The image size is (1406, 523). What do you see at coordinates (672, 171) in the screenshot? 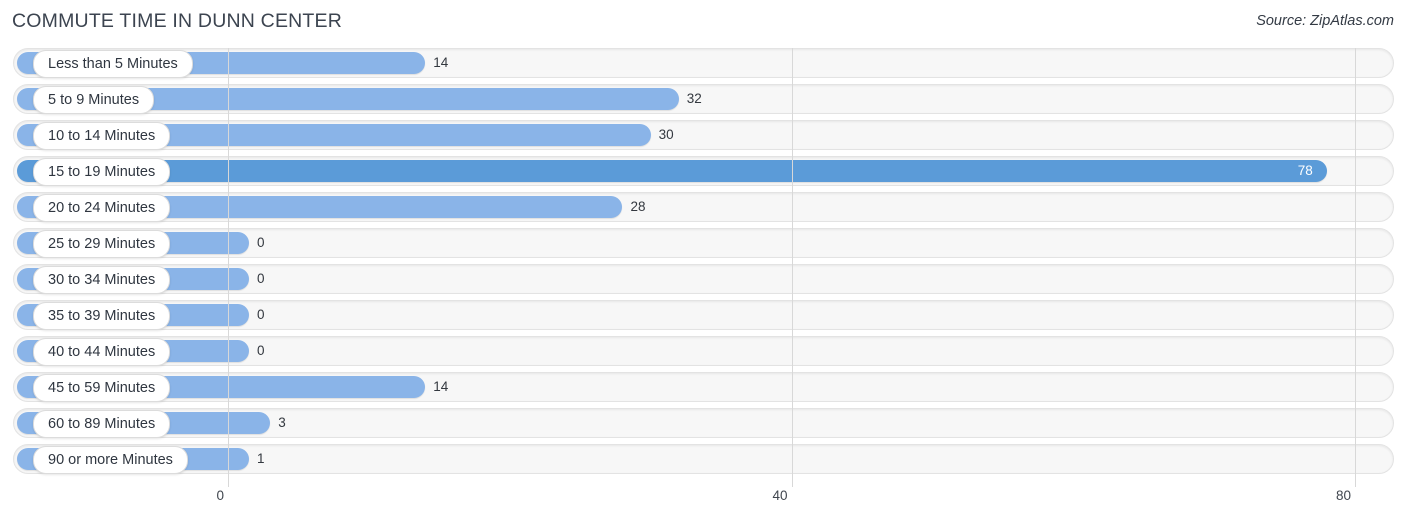
I see `bar` at bounding box center [672, 171].